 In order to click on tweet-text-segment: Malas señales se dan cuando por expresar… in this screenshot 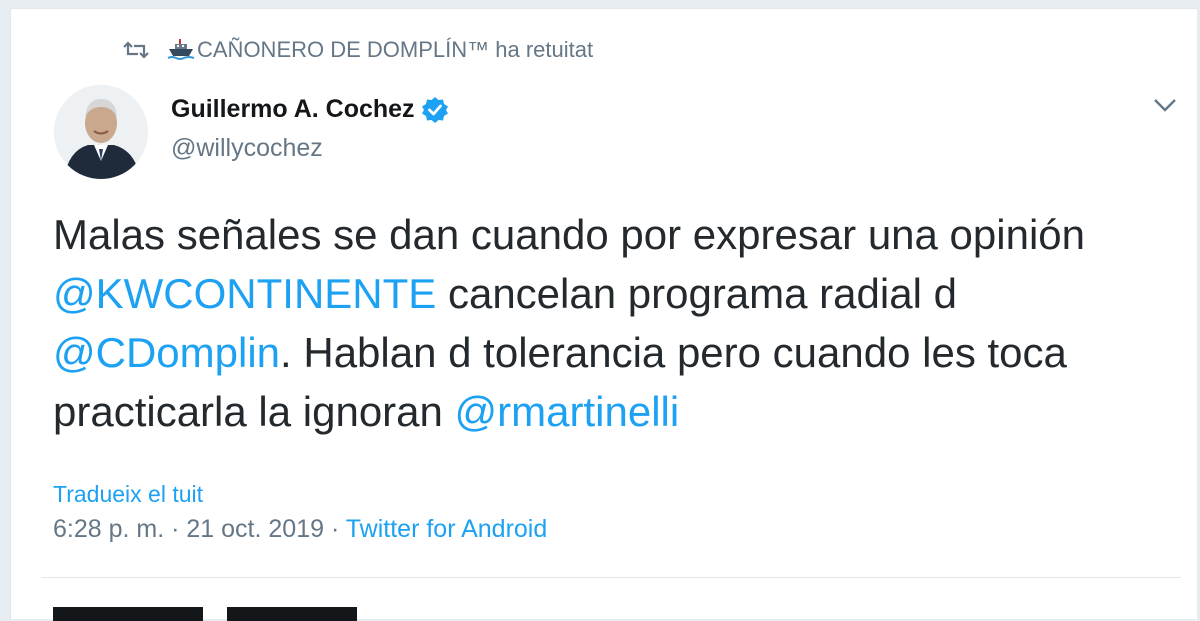, I will do `click(569, 234)`.